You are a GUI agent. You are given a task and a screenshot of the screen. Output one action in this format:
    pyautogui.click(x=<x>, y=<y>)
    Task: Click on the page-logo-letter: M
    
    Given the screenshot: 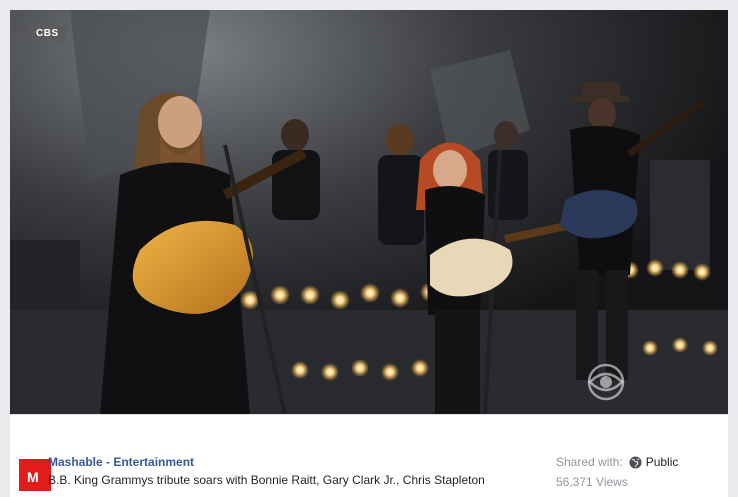 What is the action you would take?
    pyautogui.click(x=33, y=477)
    